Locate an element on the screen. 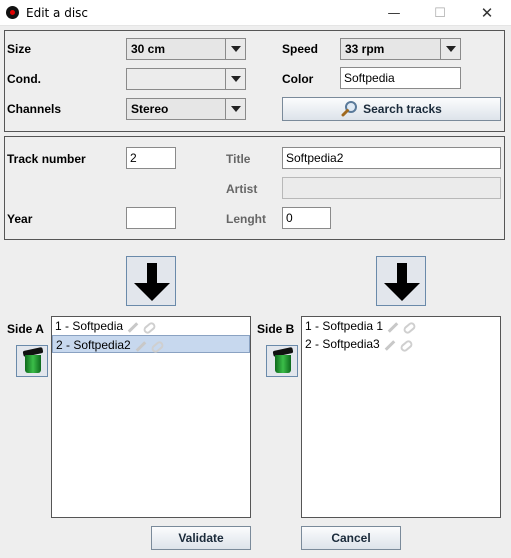  side-a-list: 1 - Softpedia 2 - Softpedia2 is located at coordinates (151, 417).